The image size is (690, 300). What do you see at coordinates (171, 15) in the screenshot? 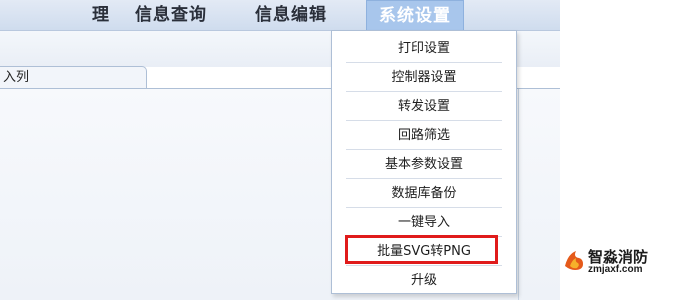
I see `menu-item-info-query: 信息查询` at bounding box center [171, 15].